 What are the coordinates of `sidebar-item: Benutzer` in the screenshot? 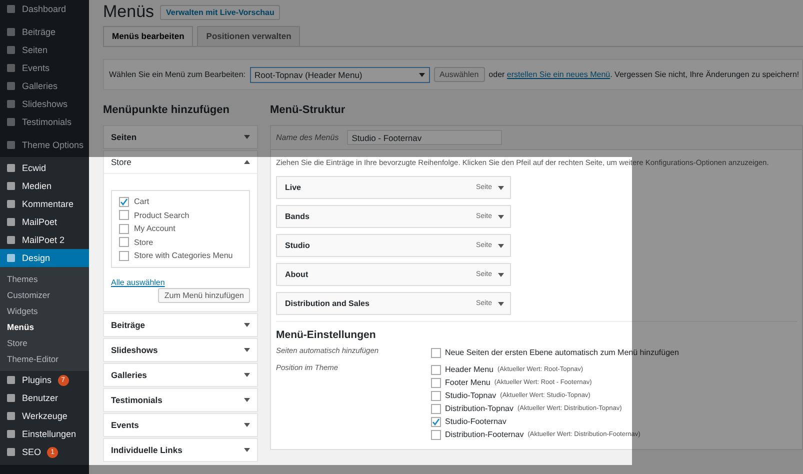 It's located at (44, 398).